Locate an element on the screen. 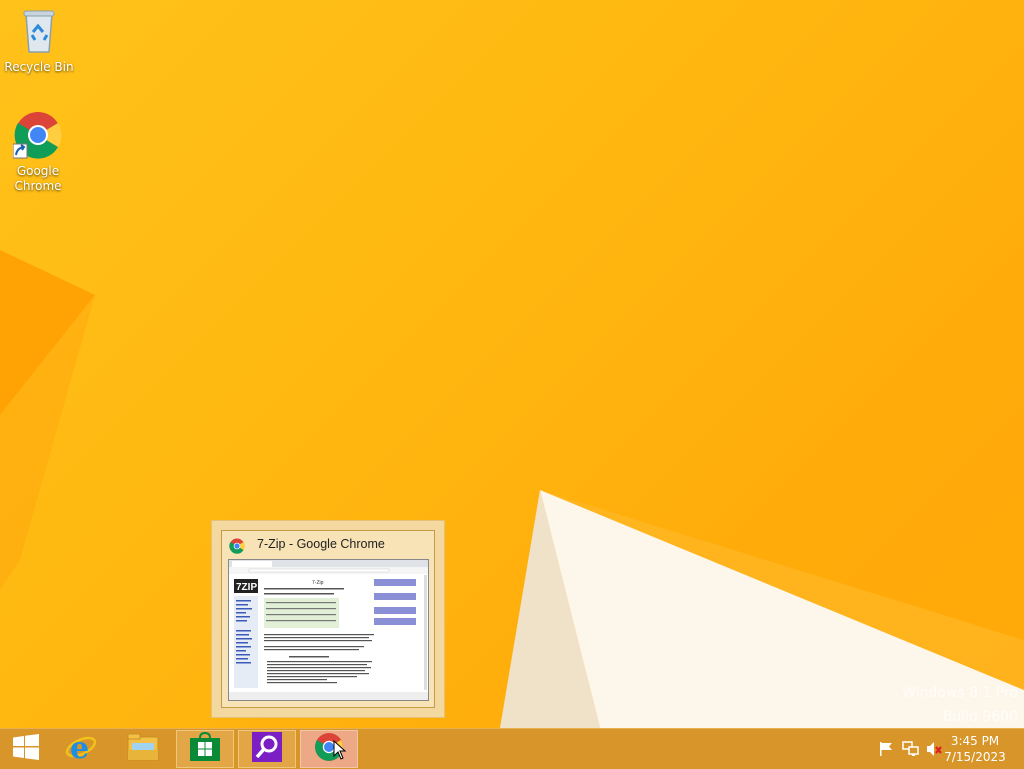  clock-time: 3:45 PM is located at coordinates (975, 741).